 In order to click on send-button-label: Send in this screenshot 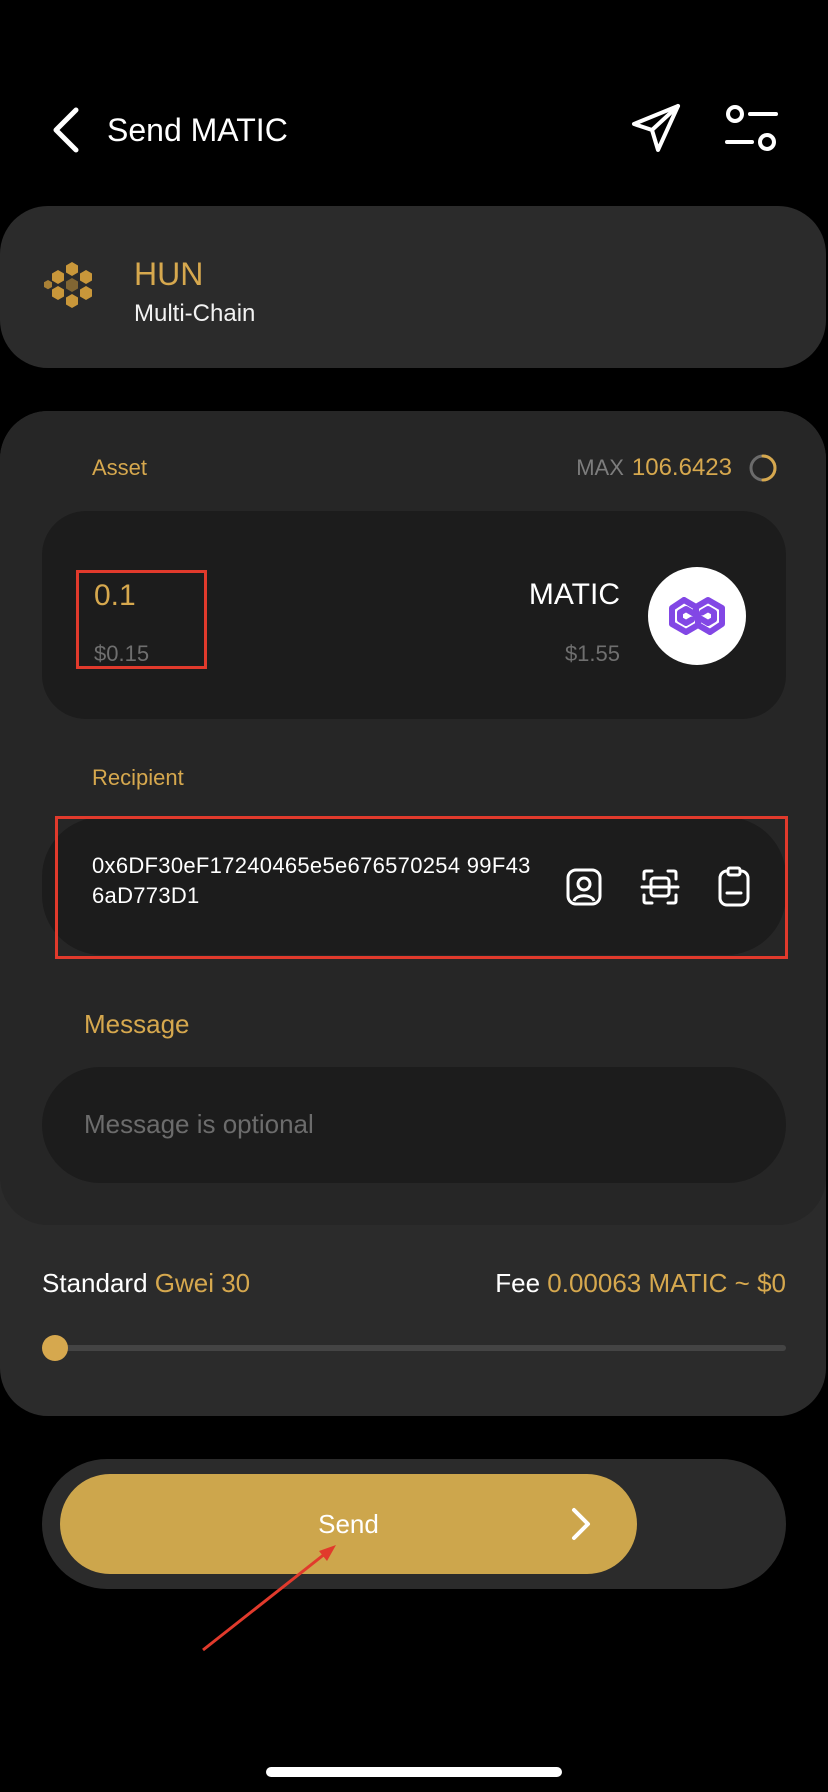, I will do `click(348, 1524)`.